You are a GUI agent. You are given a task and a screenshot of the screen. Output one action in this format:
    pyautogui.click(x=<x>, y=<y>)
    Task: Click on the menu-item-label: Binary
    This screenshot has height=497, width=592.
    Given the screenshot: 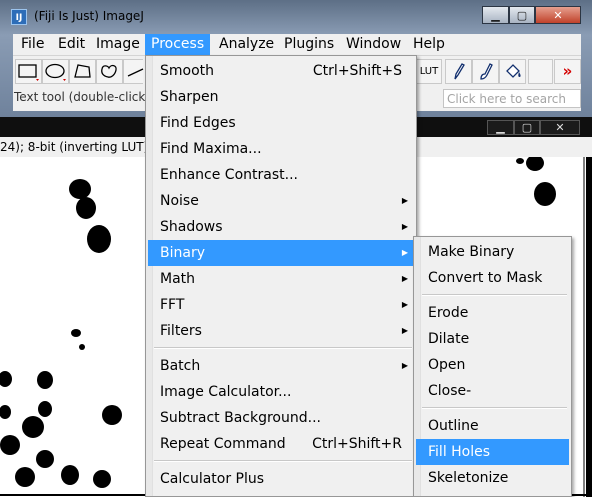 What is the action you would take?
    pyautogui.click(x=182, y=253)
    